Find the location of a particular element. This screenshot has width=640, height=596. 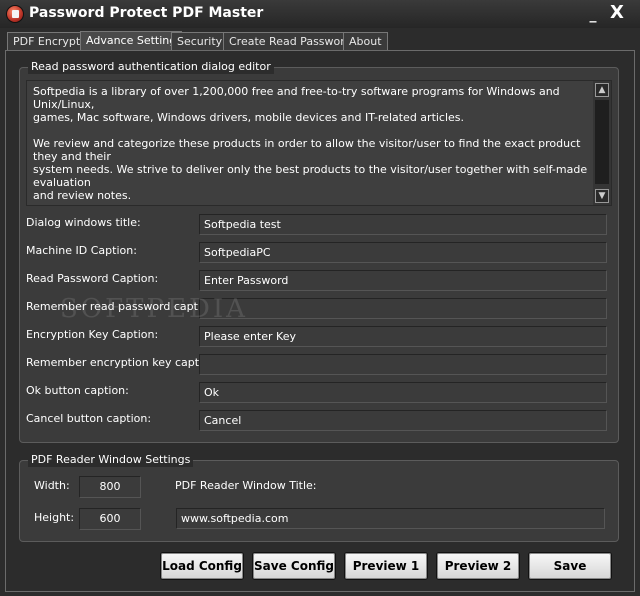

encryption-key-caption-label: Encryption Key Caption: is located at coordinates (92, 334).